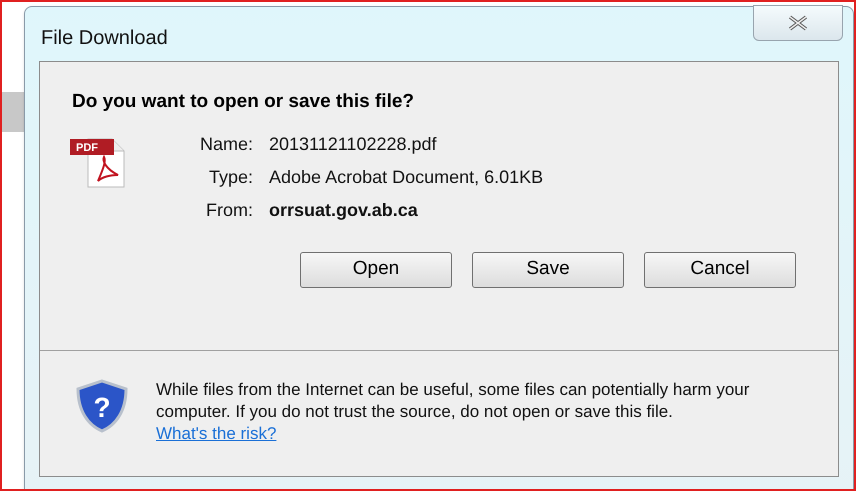  I want to click on dialog-button: Open, so click(376, 270).